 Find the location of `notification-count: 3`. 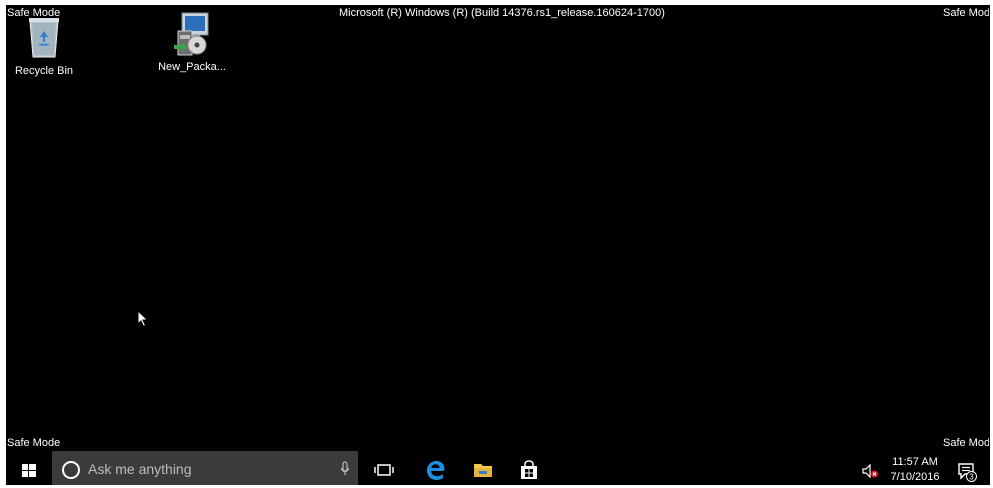

notification-count: 3 is located at coordinates (971, 477).